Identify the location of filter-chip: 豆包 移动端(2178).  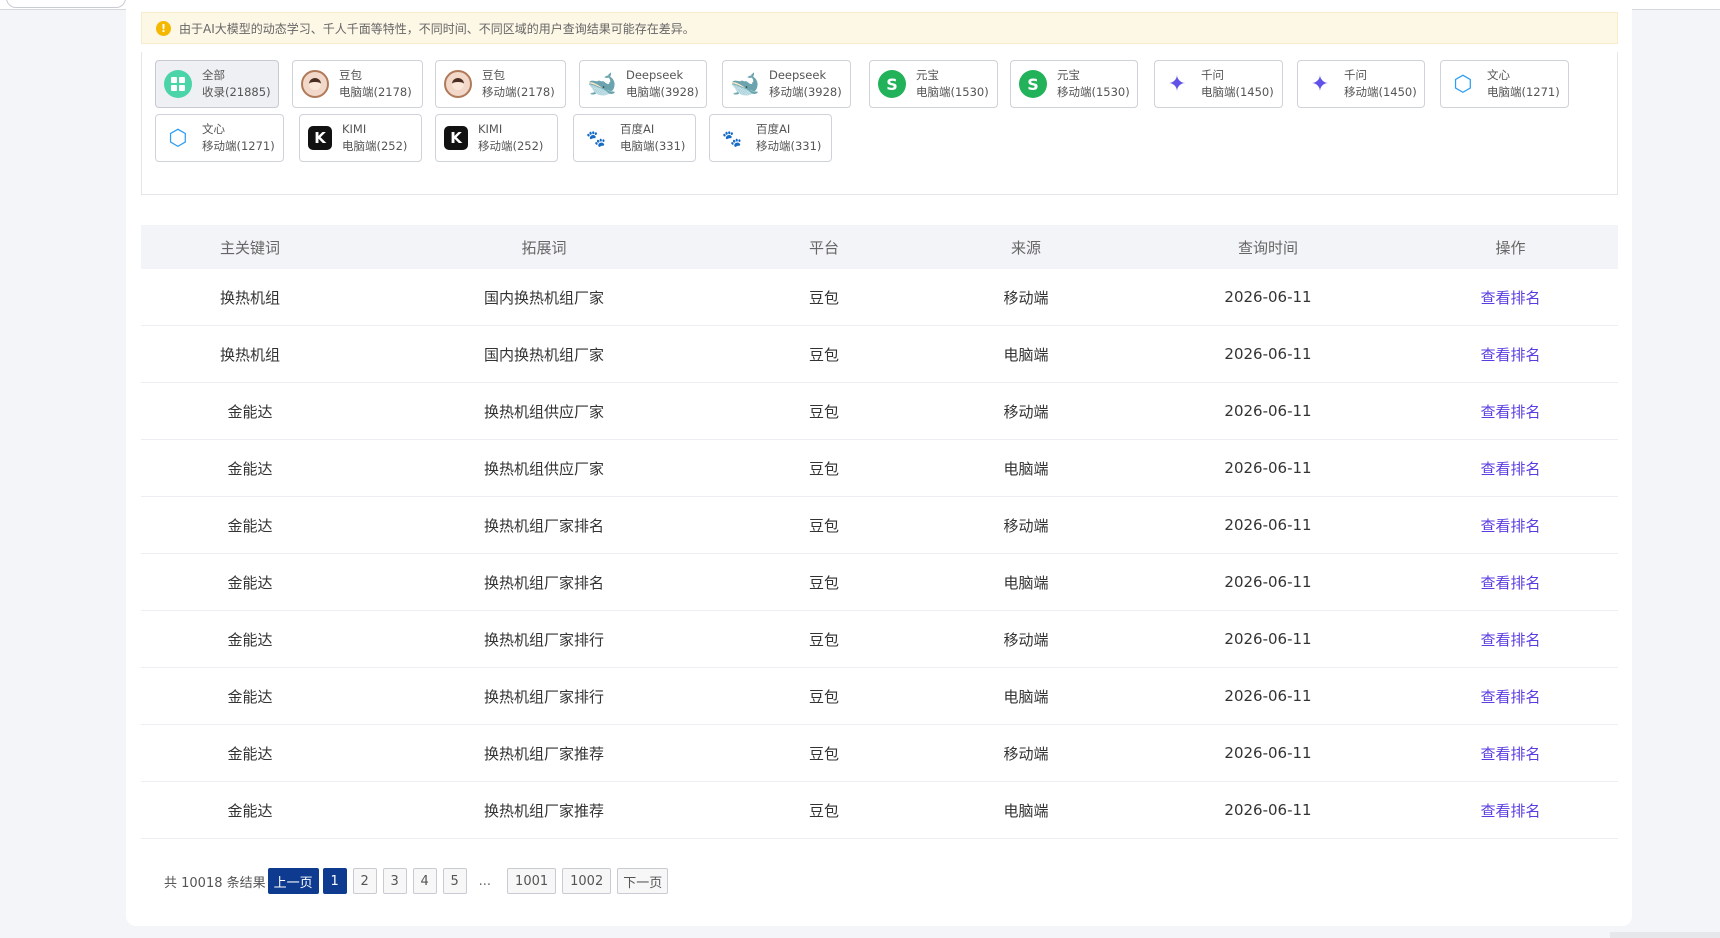
(500, 84).